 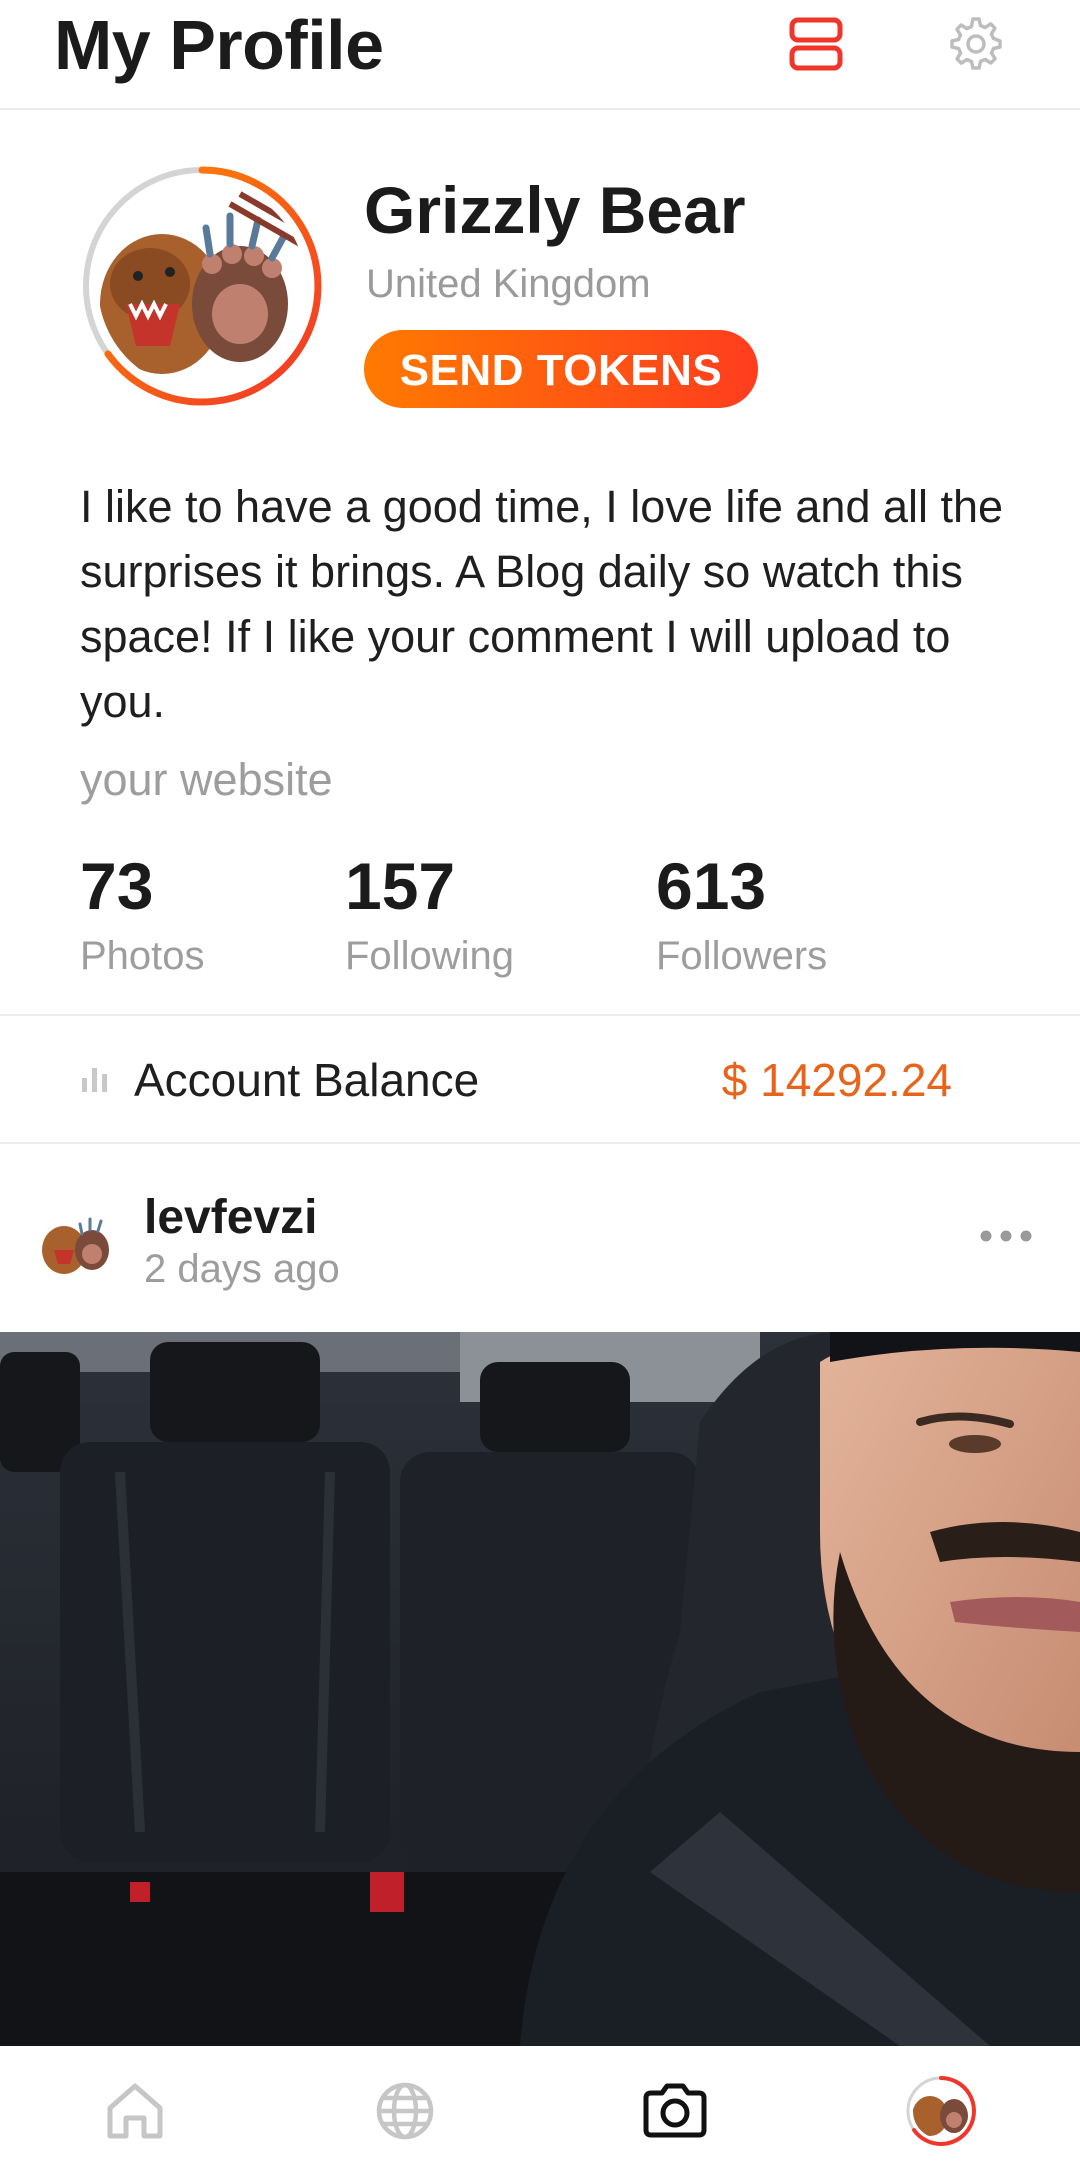 I want to click on gear-icon, so click(x=976, y=44).